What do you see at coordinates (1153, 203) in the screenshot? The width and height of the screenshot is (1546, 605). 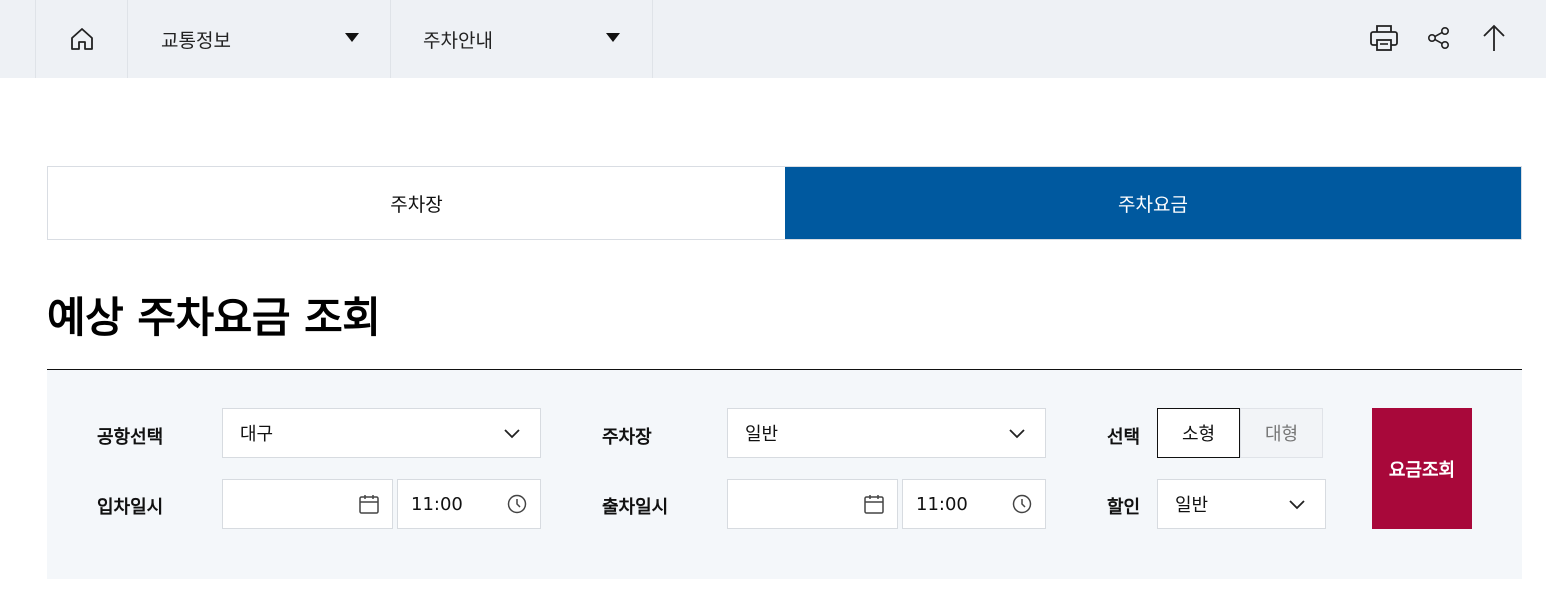 I see `tab-parking-fee: 주차요금` at bounding box center [1153, 203].